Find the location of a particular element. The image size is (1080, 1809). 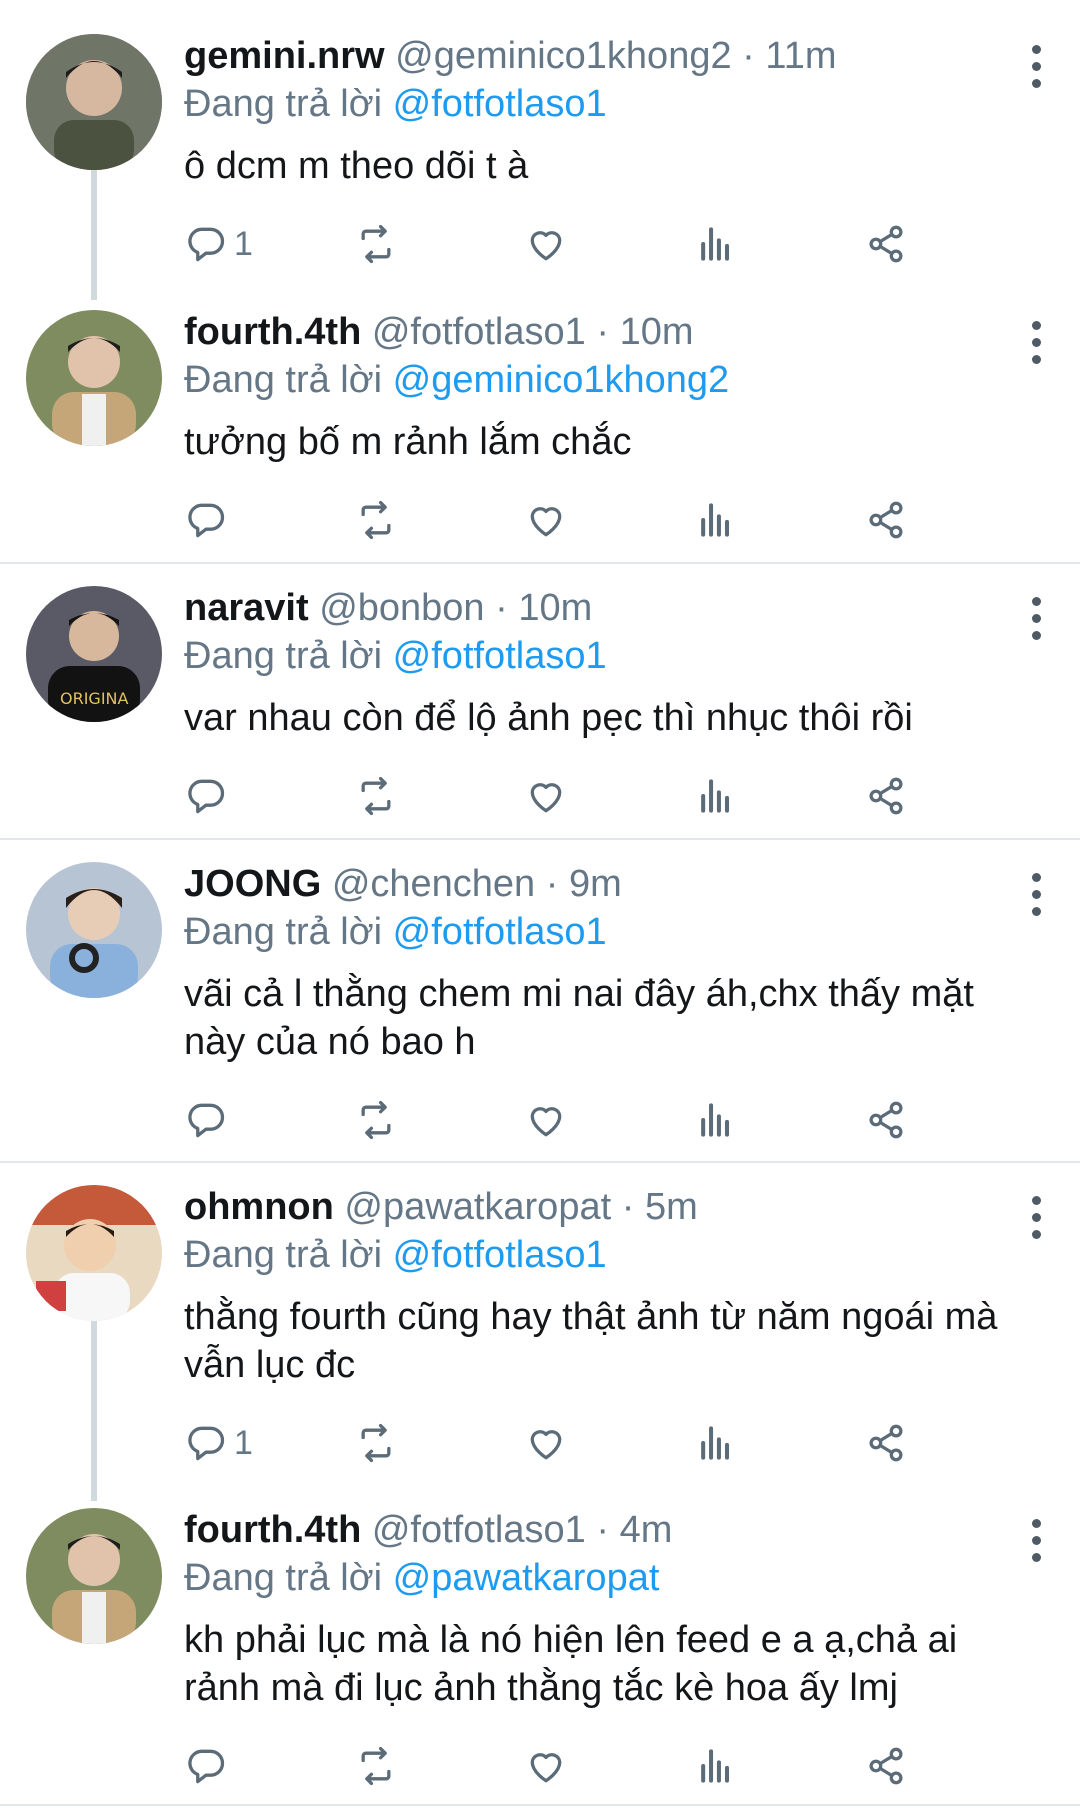

svg-text: ORIGINA is located at coordinates (94, 698).